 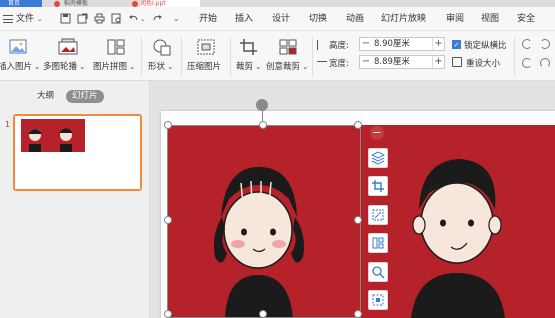 I want to click on rotate-right-icon, so click(x=545, y=44).